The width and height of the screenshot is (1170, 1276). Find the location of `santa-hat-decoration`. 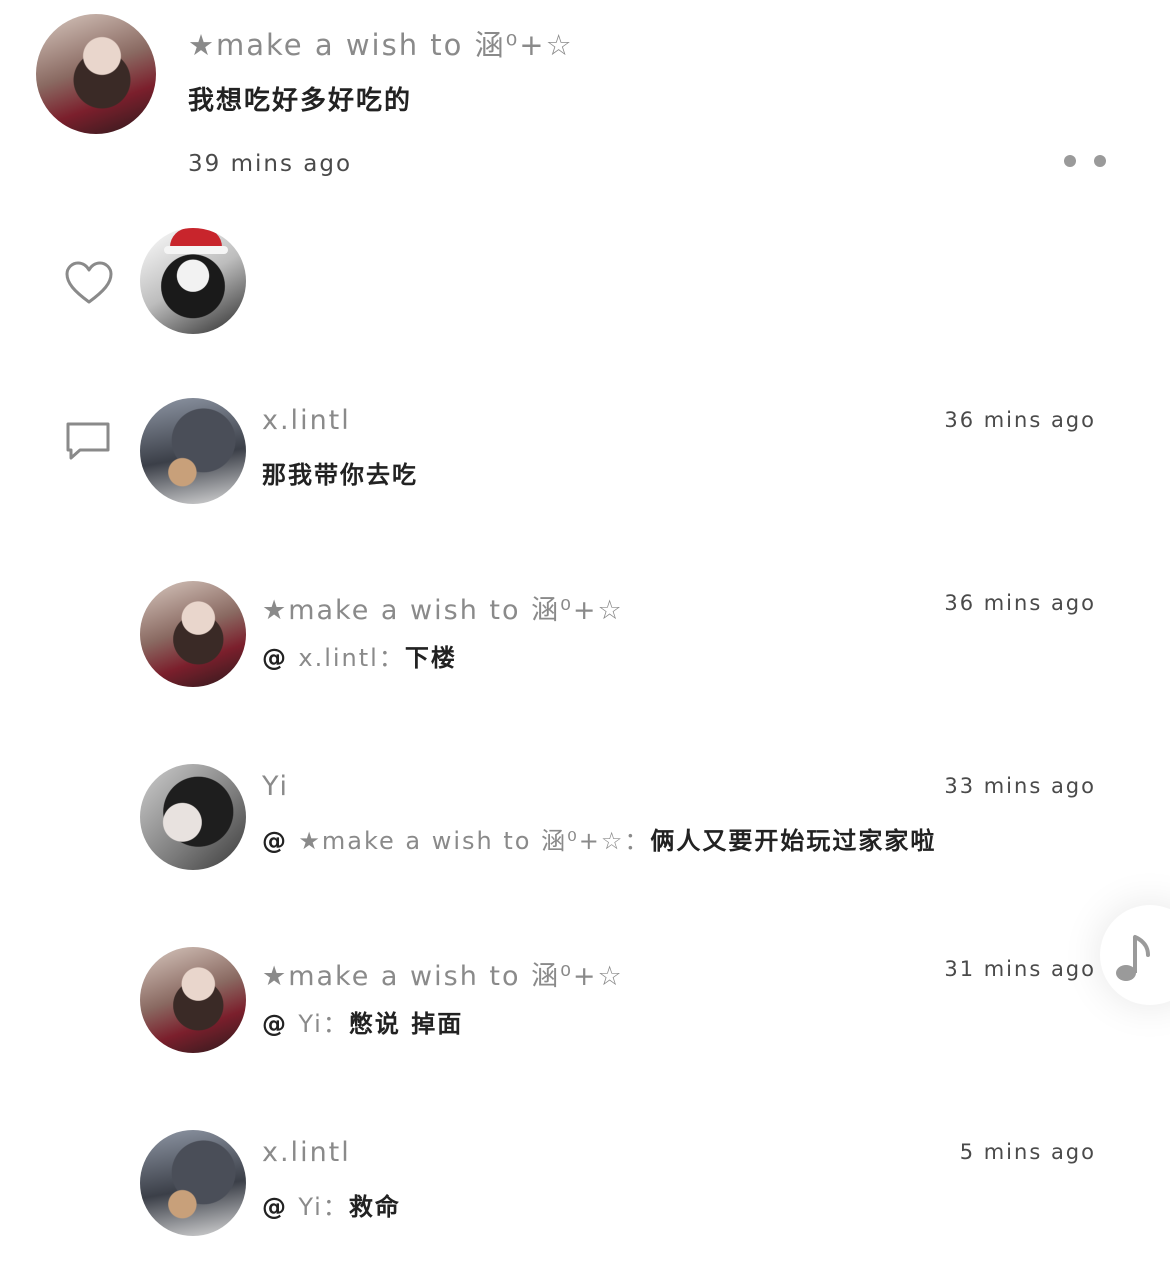

santa-hat-decoration is located at coordinates (196, 241).